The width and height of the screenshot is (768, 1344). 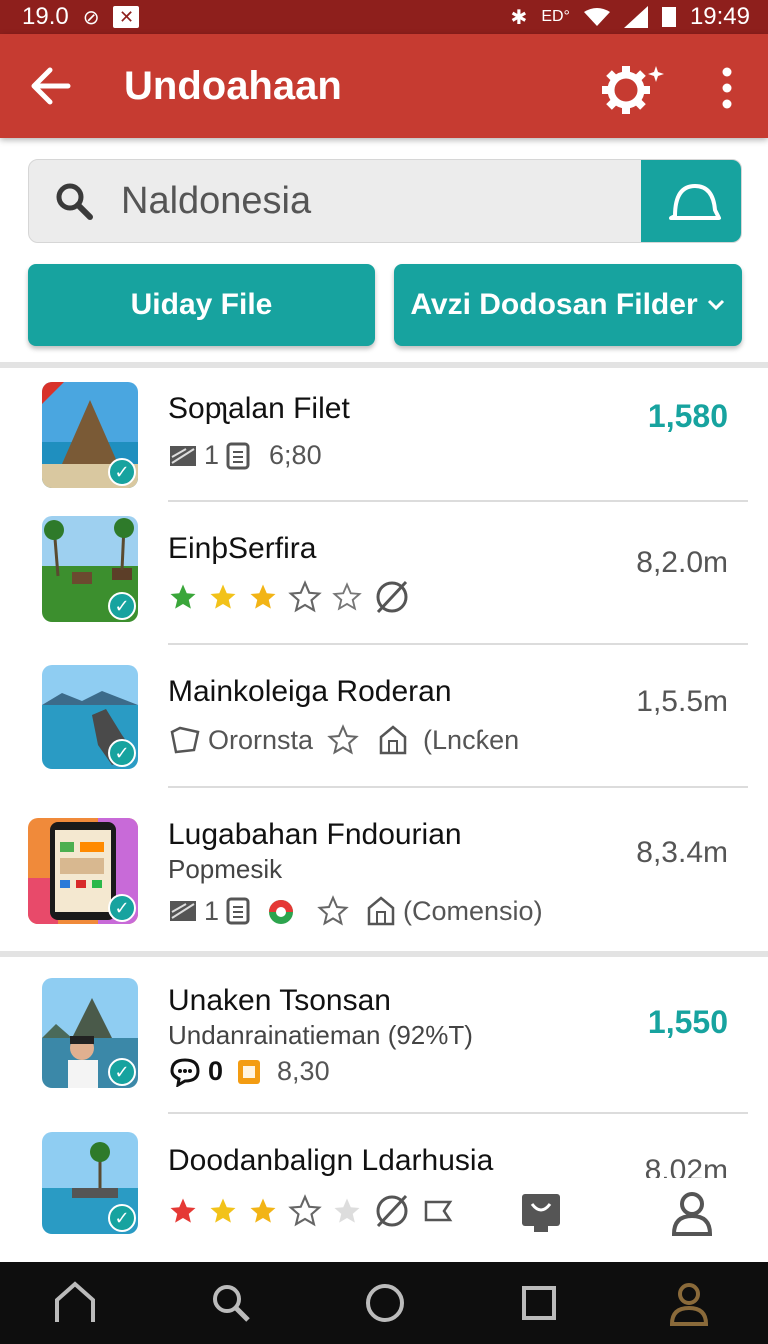 I want to click on item-subtitle: Popmesik, so click(x=225, y=869).